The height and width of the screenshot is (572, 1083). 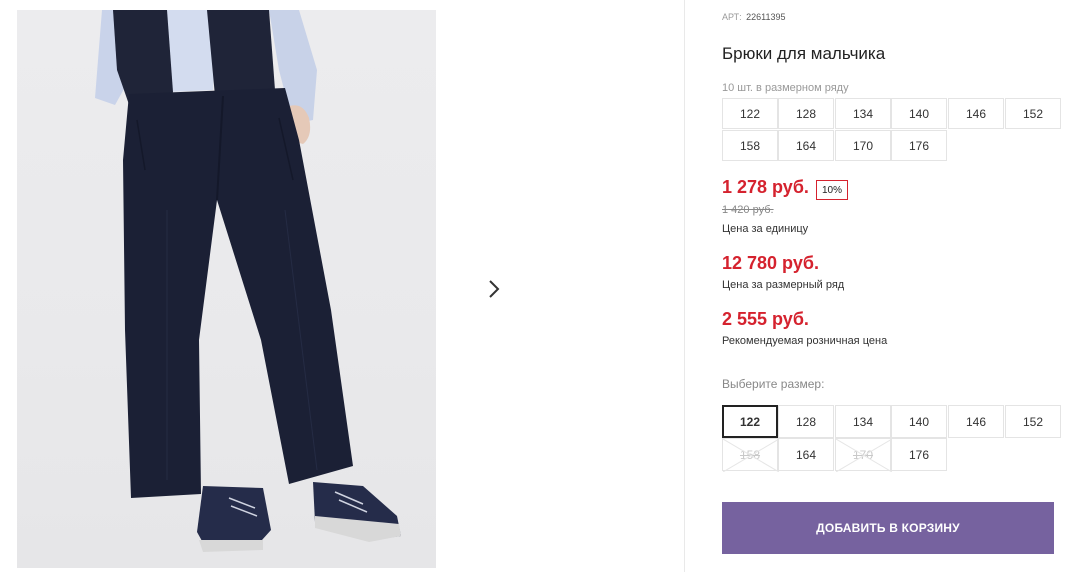 I want to click on size-row-cell: 152, so click(x=1033, y=113).